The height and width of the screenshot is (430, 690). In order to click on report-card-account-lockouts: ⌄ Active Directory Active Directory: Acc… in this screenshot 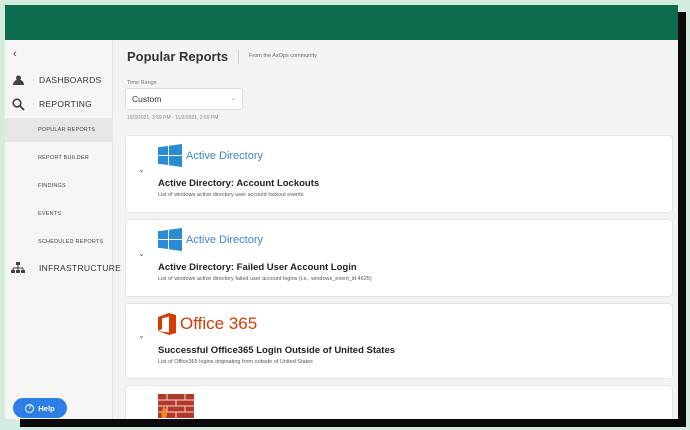, I will do `click(399, 174)`.